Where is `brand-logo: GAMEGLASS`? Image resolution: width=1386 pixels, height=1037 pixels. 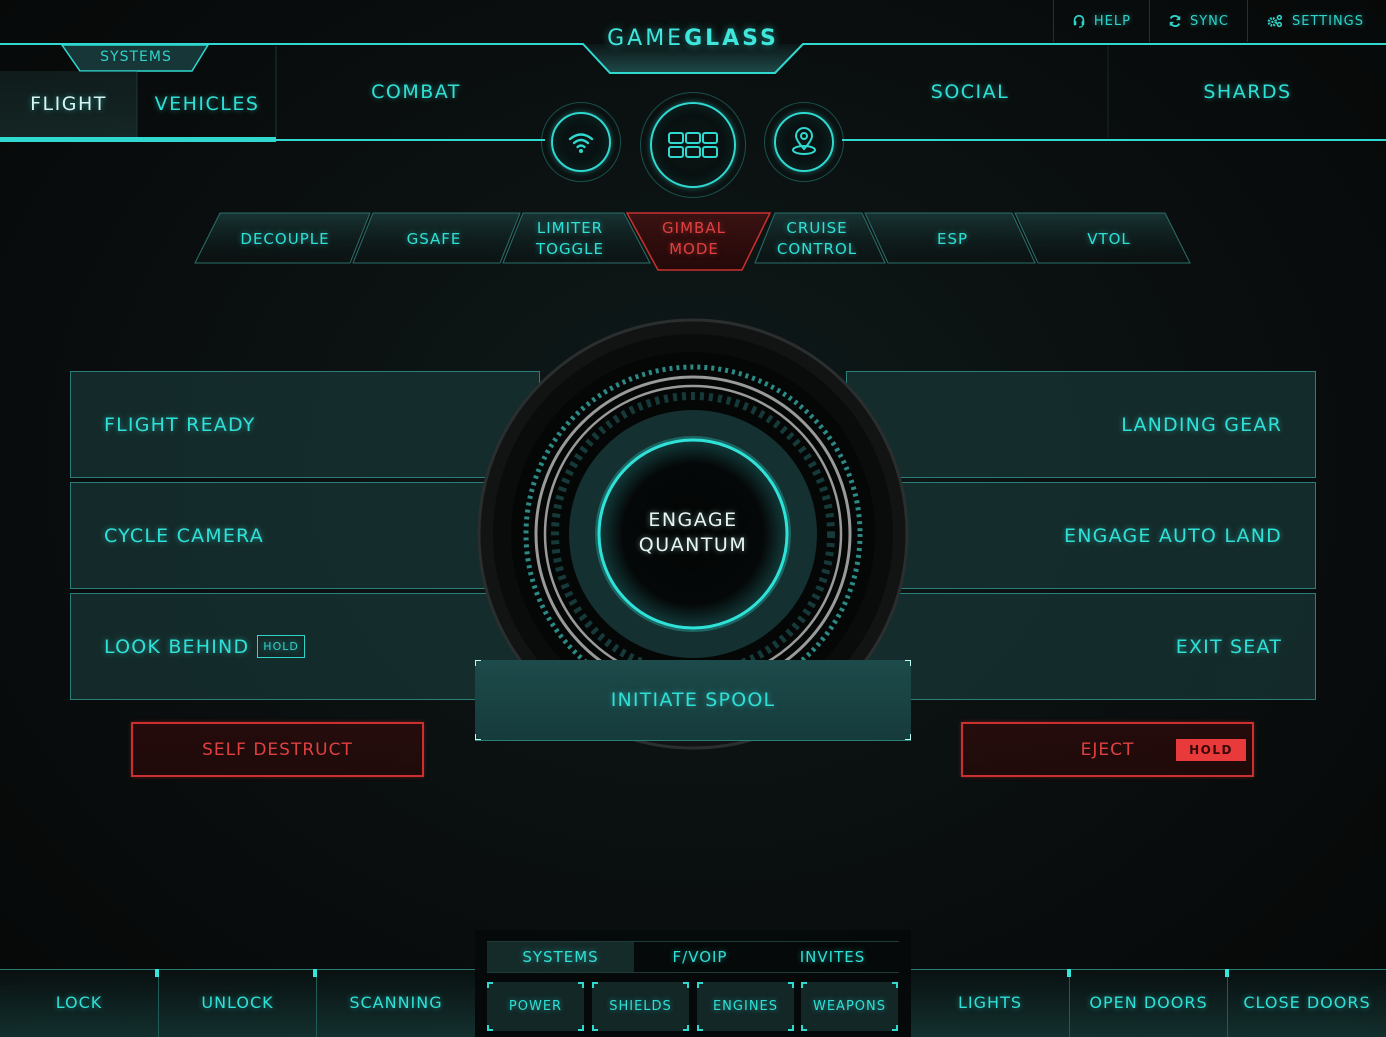 brand-logo: GAMEGLASS is located at coordinates (693, 38).